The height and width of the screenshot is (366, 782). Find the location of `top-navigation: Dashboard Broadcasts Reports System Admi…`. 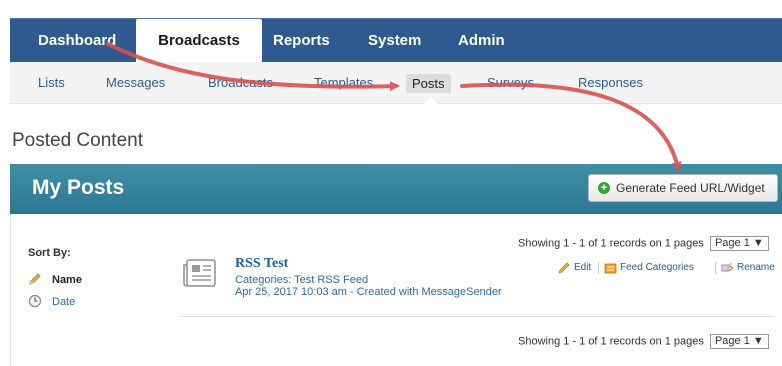

top-navigation: Dashboard Broadcasts Reports System Admi… is located at coordinates (396, 41).